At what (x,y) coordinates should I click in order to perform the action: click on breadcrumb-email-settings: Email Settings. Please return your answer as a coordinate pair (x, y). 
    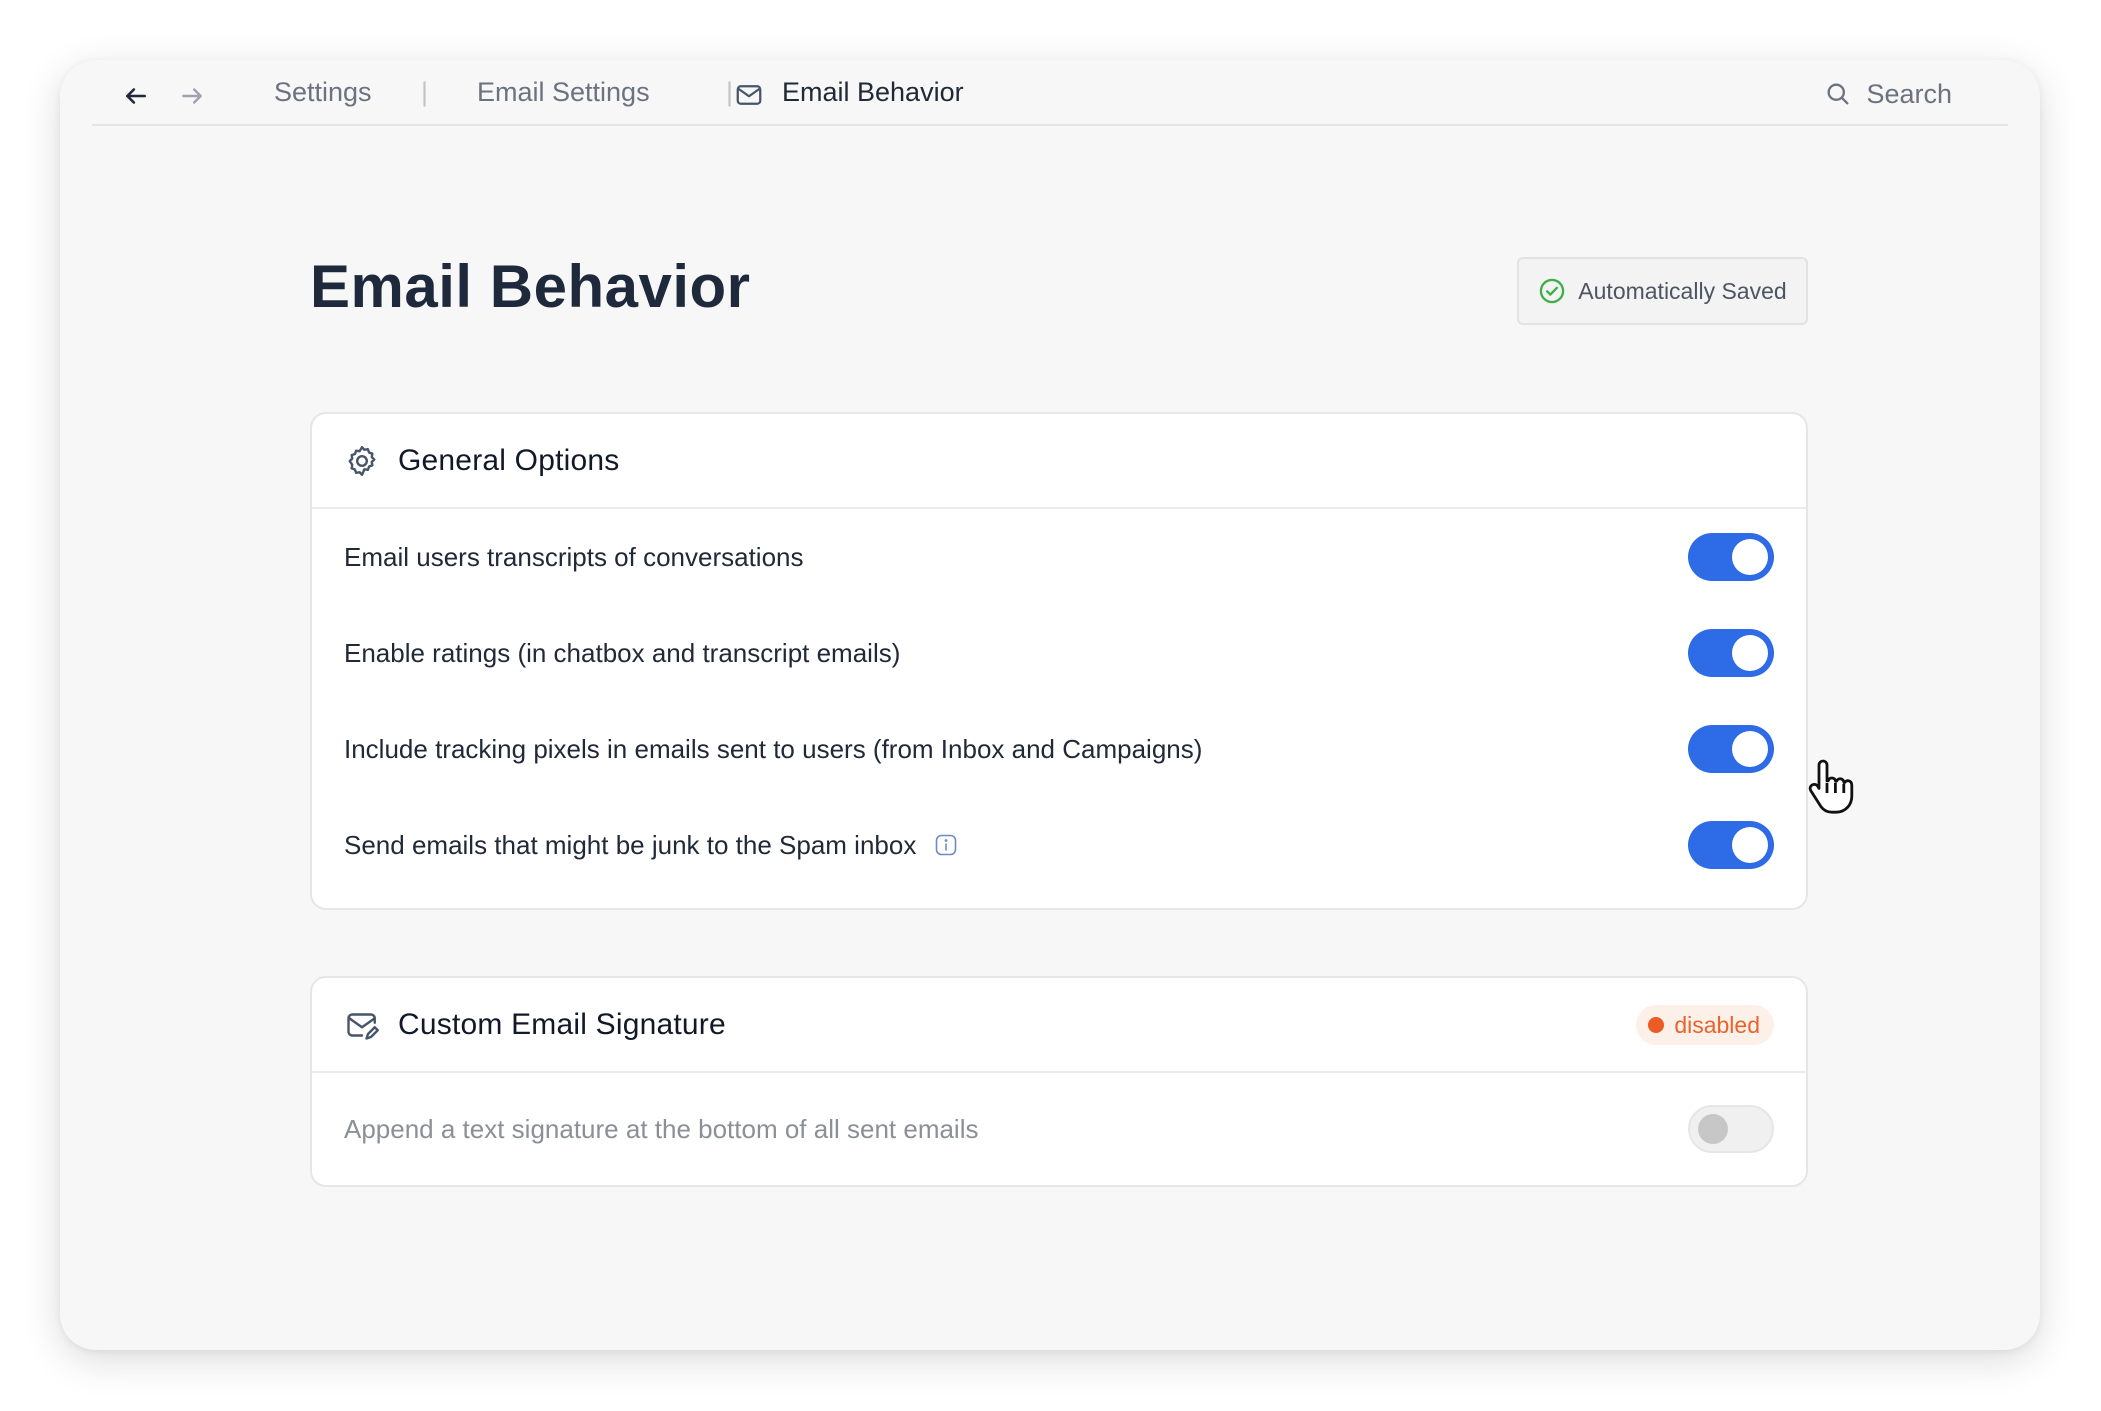
    Looking at the image, I should click on (563, 92).